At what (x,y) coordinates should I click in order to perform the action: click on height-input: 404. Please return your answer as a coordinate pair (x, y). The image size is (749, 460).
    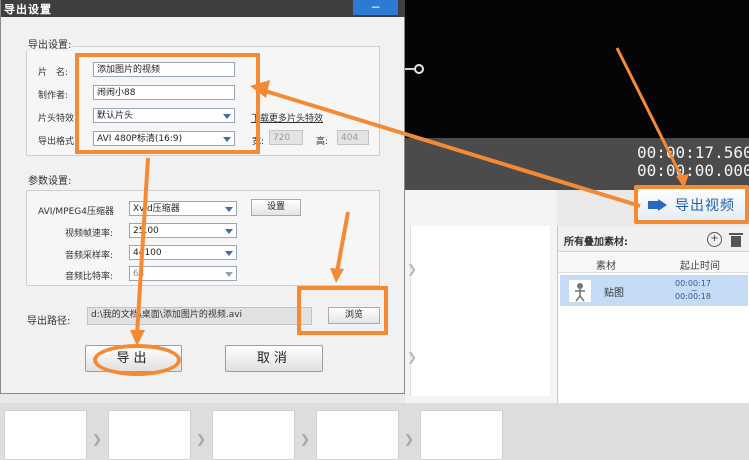
    Looking at the image, I should click on (353, 137).